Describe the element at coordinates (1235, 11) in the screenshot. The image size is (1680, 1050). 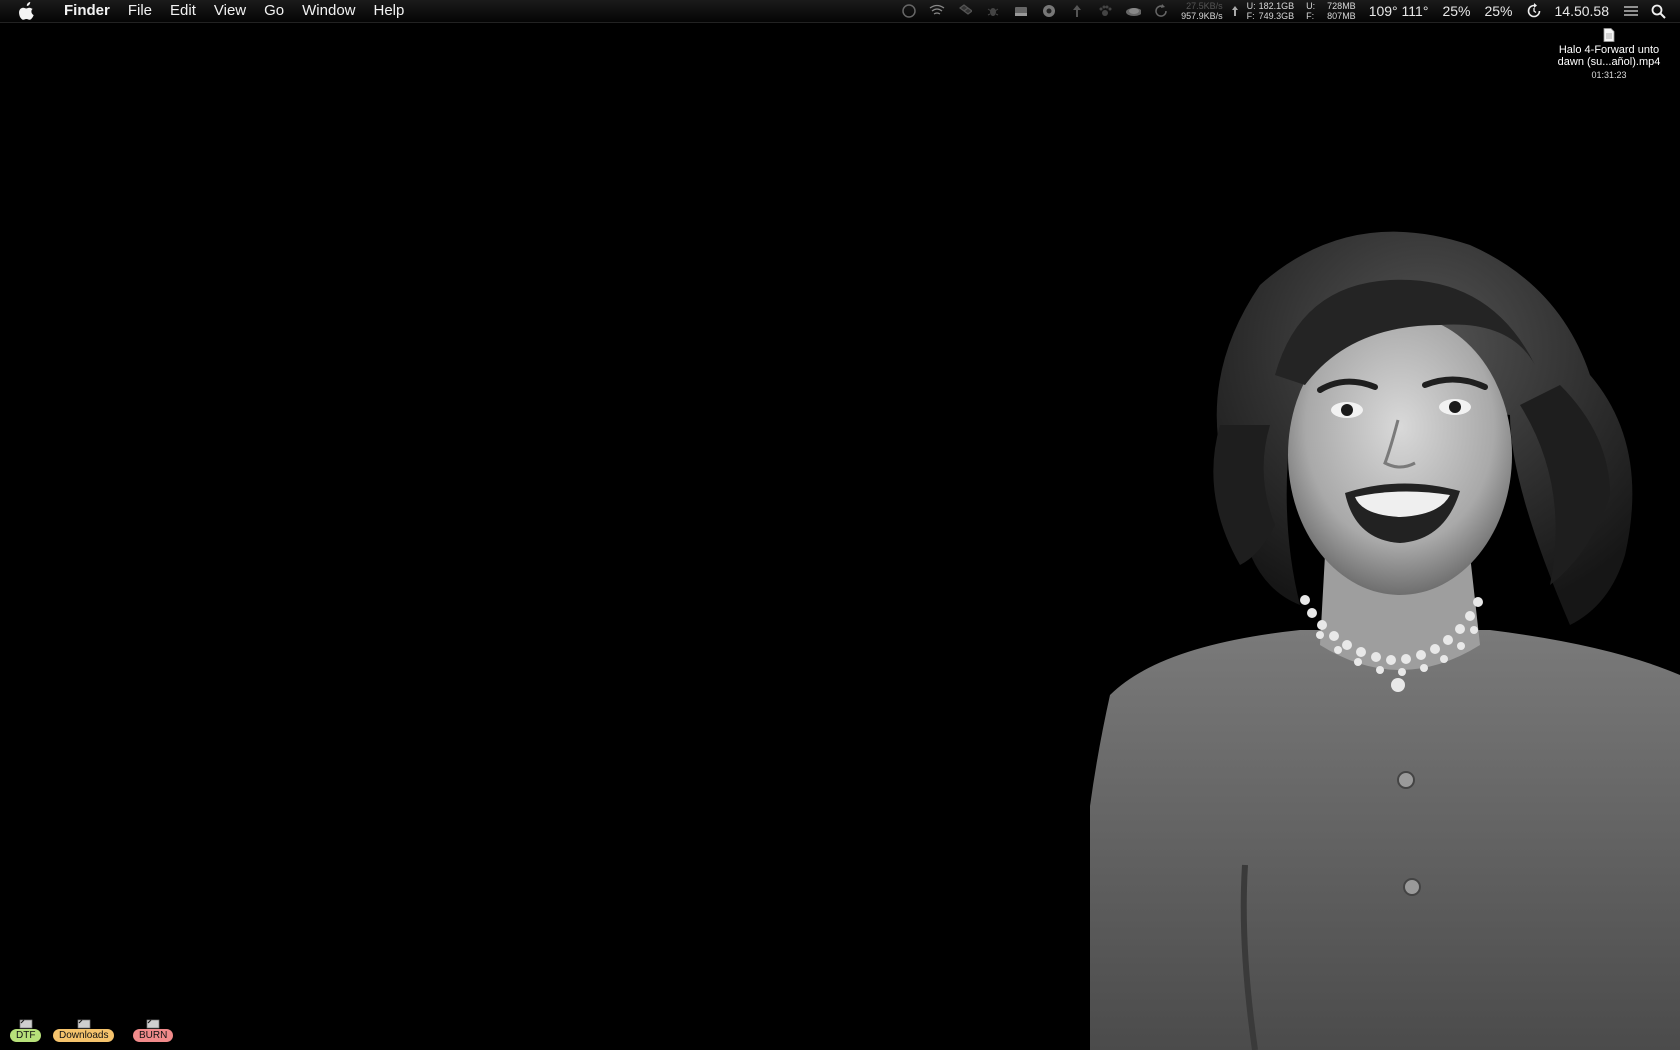
I see `network-arrow-icon` at that location.